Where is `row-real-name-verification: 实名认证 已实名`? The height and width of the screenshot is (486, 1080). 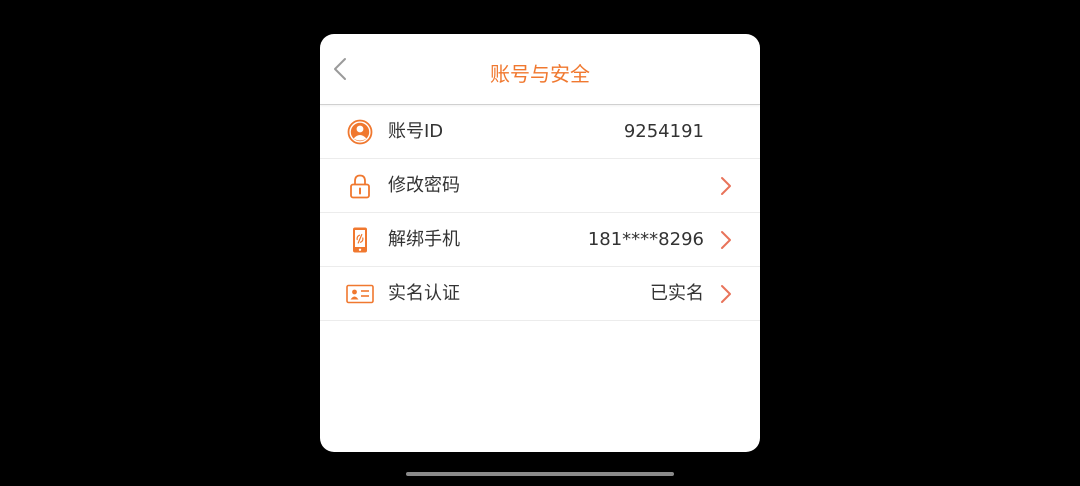
row-real-name-verification: 实名认证 已实名 is located at coordinates (540, 294).